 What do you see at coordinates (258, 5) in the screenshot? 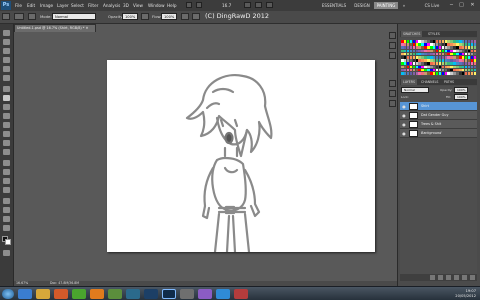
I see `rotate-view-icon` at bounding box center [258, 5].